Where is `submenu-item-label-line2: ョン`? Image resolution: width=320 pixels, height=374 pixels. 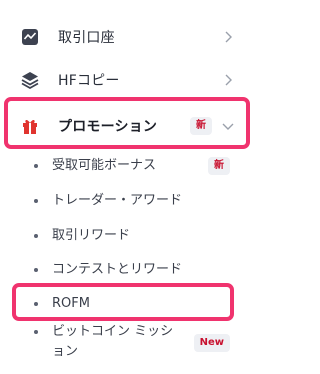
submenu-item-label-line2: ョン is located at coordinates (65, 351).